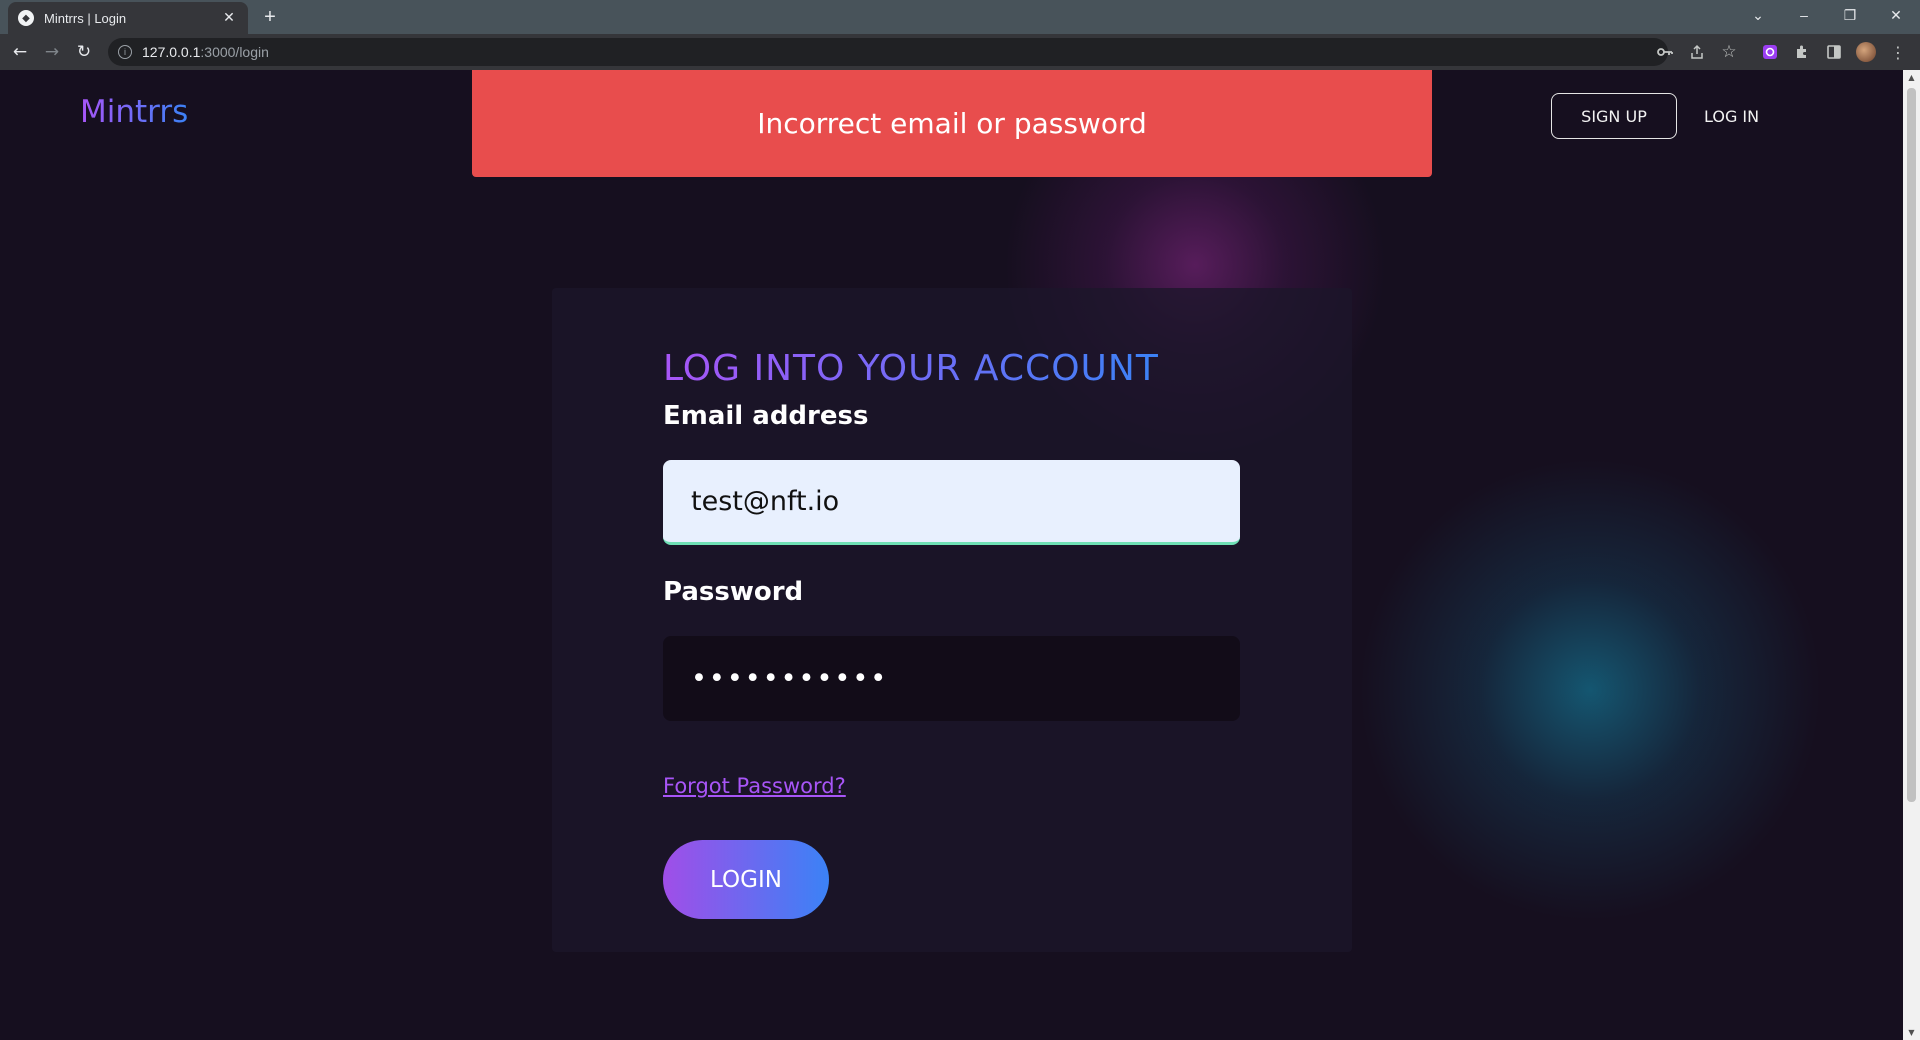  I want to click on url-host: 127.0.0.1, so click(171, 52).